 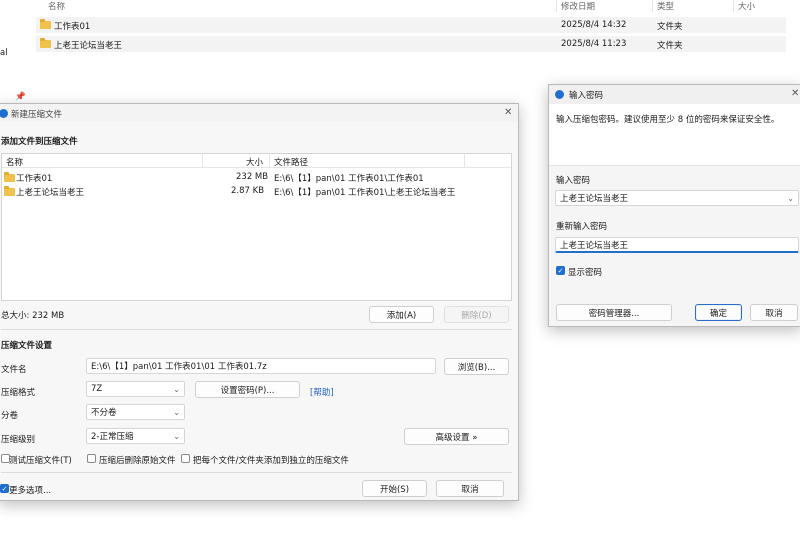 I want to click on ok-button: 确定, so click(x=718, y=312).